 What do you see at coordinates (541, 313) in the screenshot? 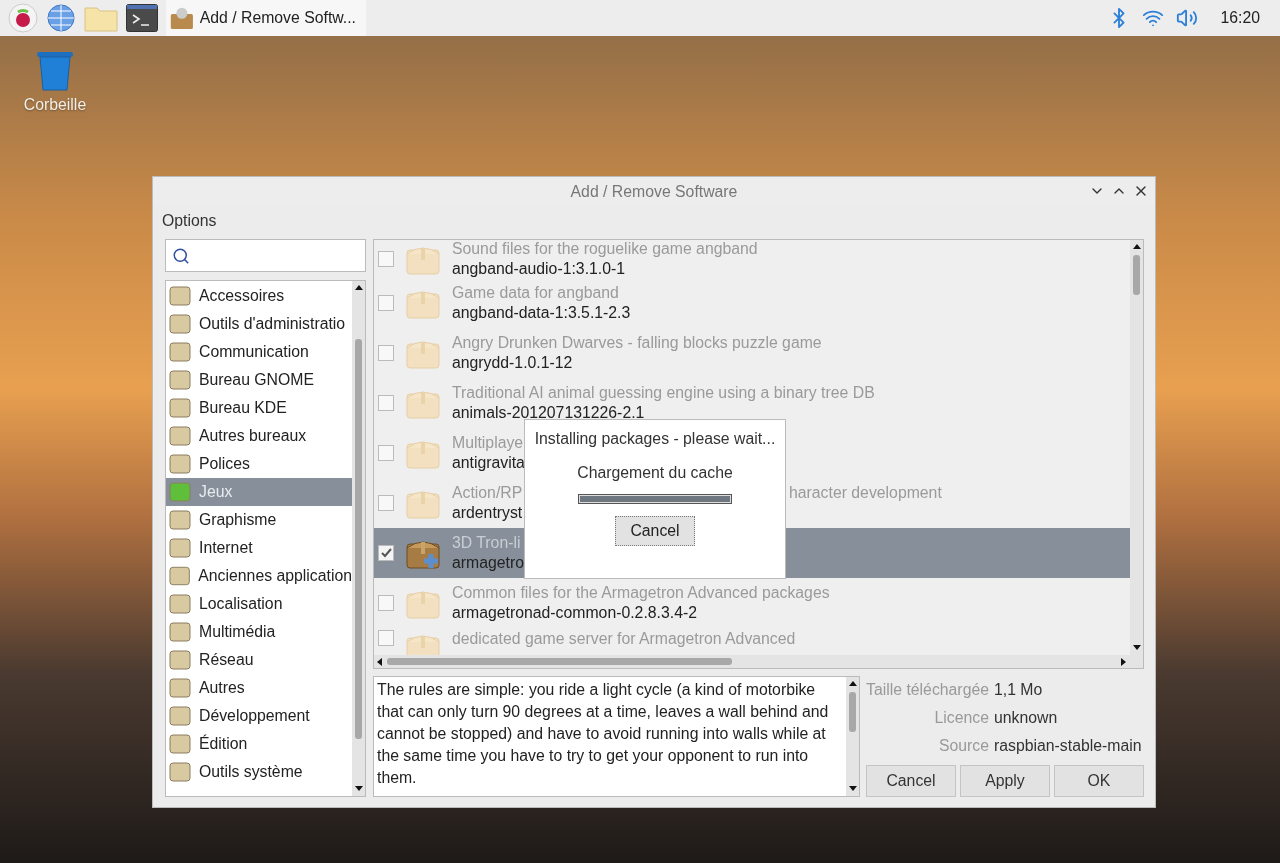
I see `package-name: angband-data-1:3.5.1-2.3` at bounding box center [541, 313].